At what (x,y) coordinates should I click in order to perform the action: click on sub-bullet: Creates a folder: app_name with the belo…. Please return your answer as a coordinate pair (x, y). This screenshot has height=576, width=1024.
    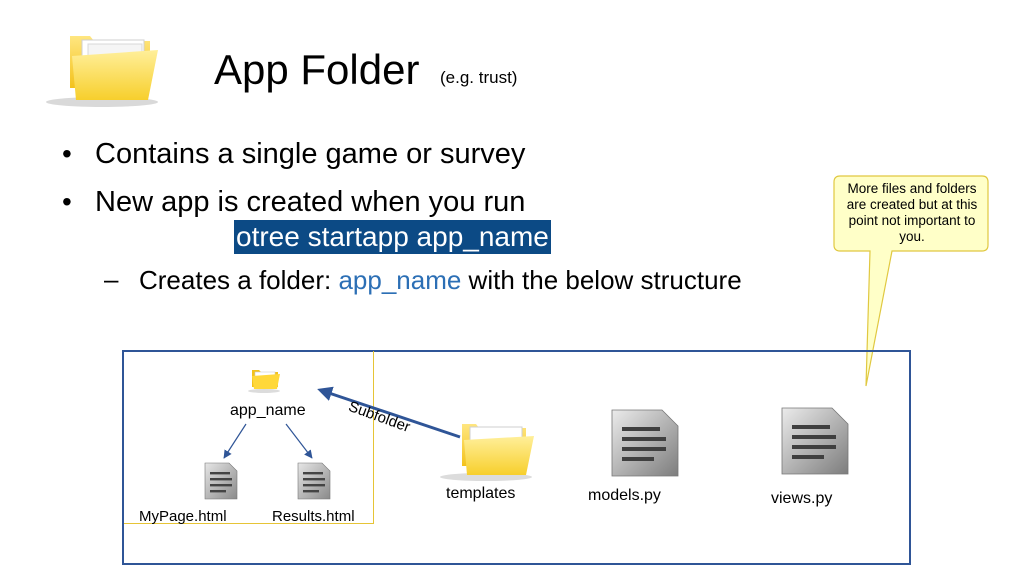
    Looking at the image, I should click on (440, 280).